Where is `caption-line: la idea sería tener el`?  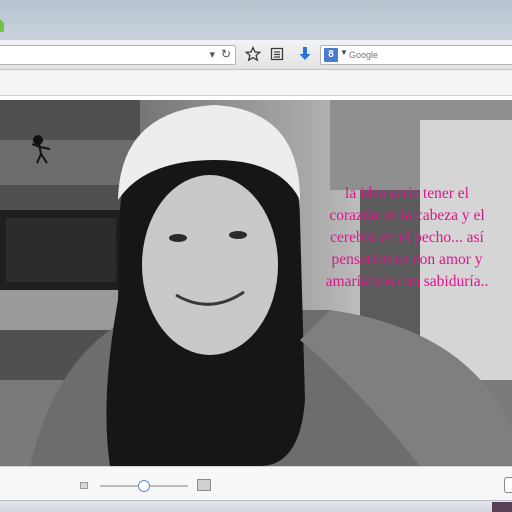
caption-line: la idea sería tener el is located at coordinates (407, 193).